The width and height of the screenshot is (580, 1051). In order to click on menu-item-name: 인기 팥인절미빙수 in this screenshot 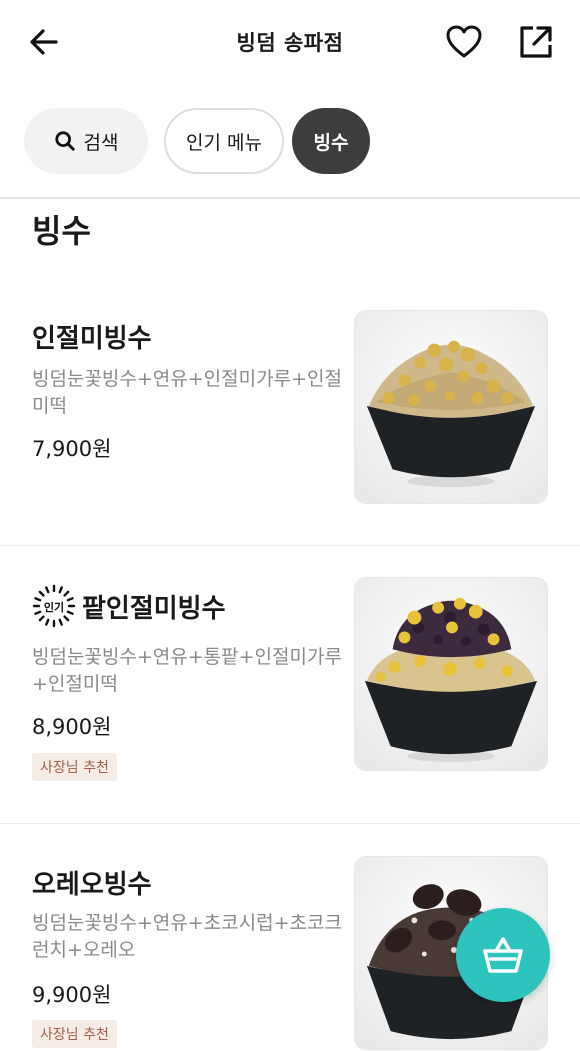, I will do `click(129, 606)`.